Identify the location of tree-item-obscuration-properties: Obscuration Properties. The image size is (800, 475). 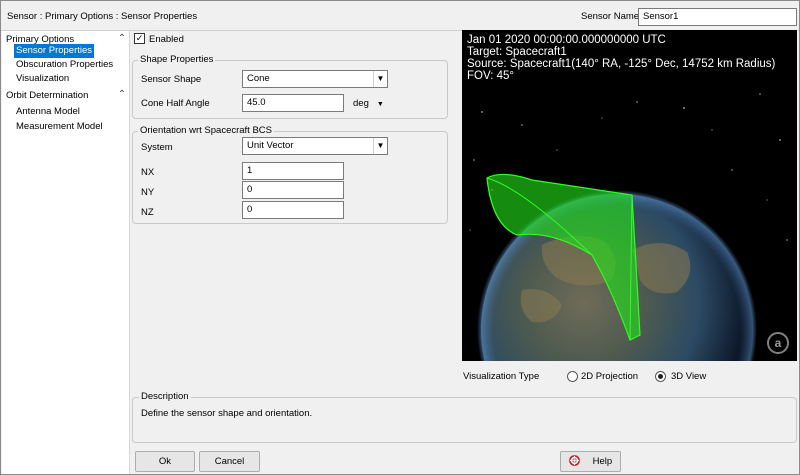
(64, 65).